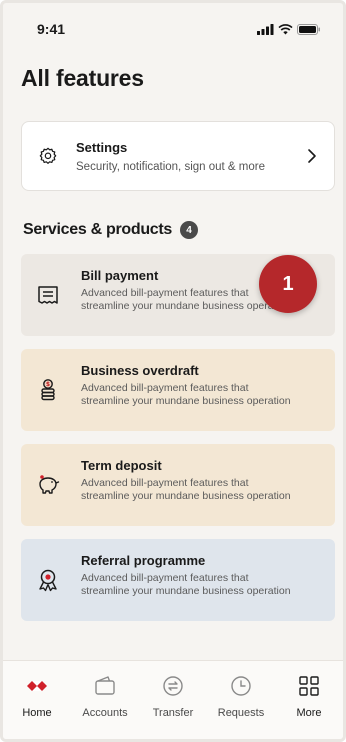 This screenshot has height=742, width=346. What do you see at coordinates (98, 229) in the screenshot?
I see `section-title: Services & products` at bounding box center [98, 229].